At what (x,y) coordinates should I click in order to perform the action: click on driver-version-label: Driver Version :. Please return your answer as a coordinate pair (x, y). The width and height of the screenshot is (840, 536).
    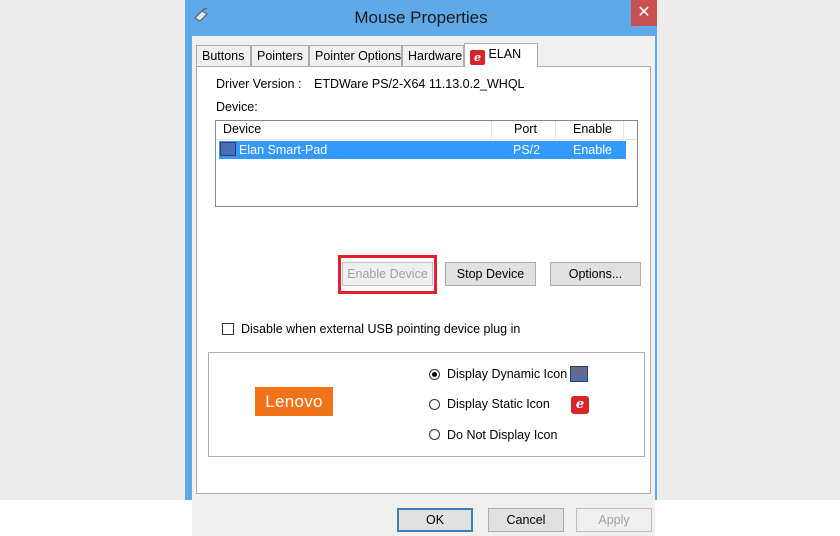
    Looking at the image, I should click on (259, 84).